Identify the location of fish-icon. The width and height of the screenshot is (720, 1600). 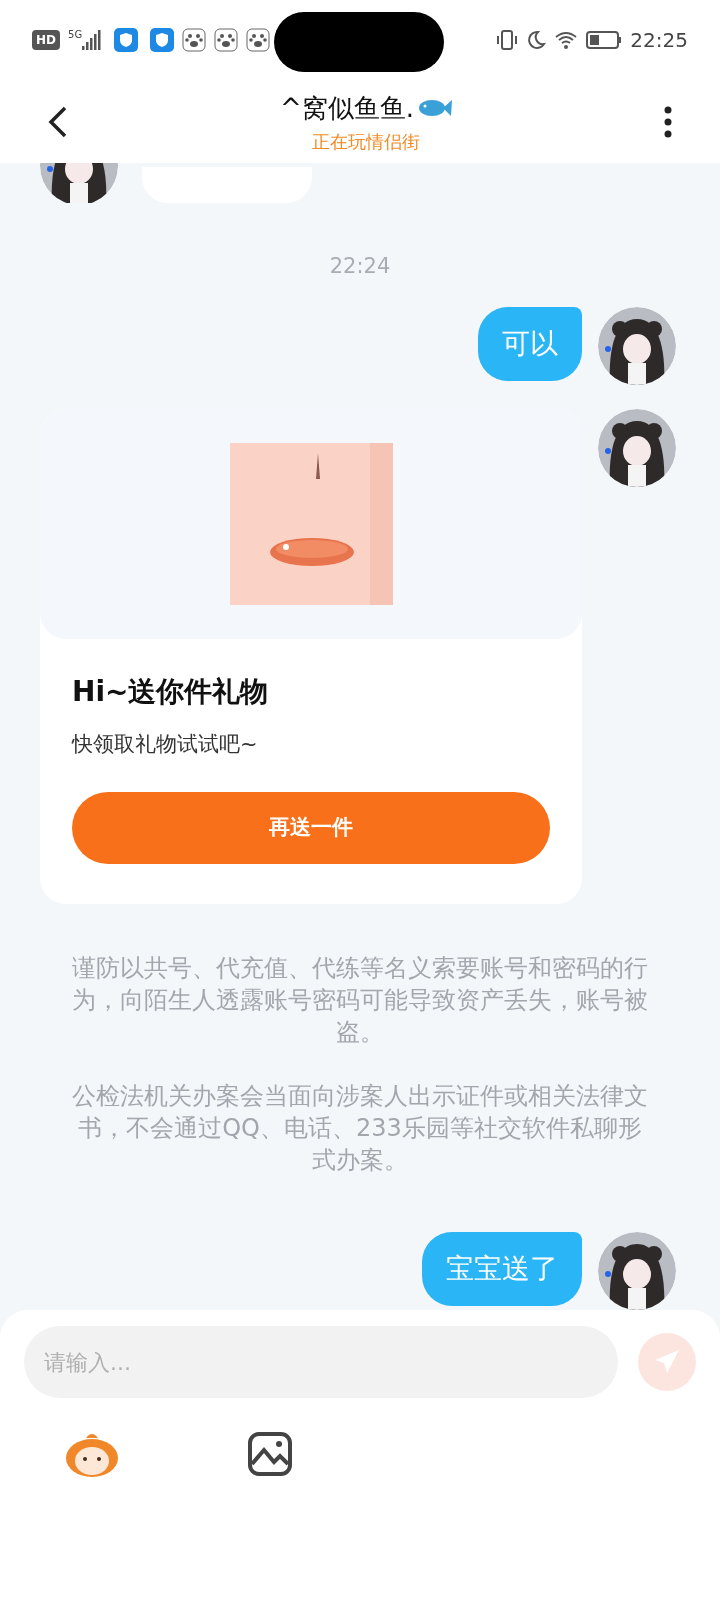
(435, 108).